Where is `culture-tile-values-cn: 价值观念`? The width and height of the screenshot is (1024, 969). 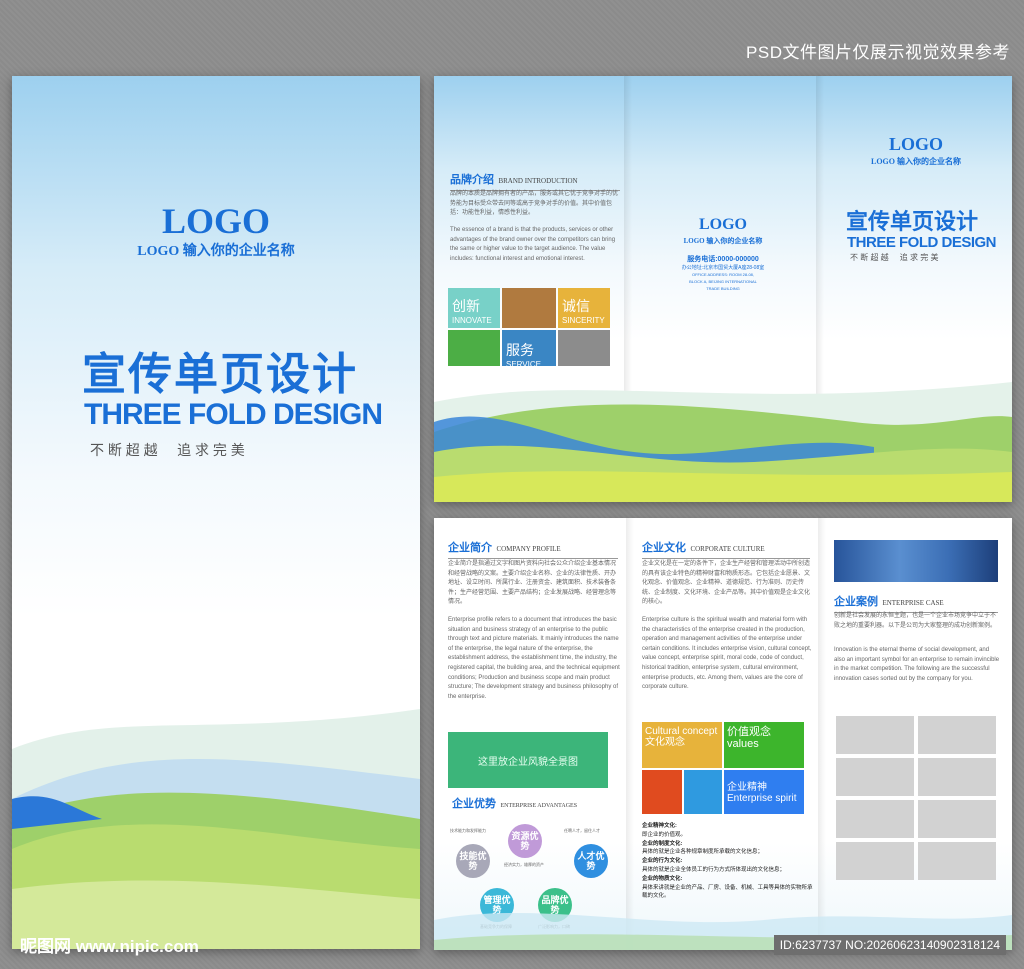 culture-tile-values-cn: 价值观念 is located at coordinates (749, 732).